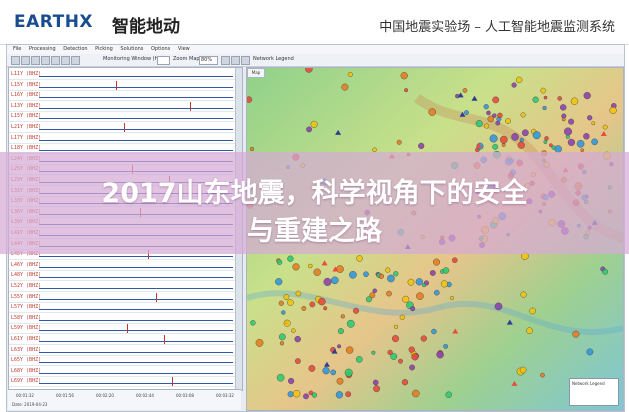 The height and width of the screenshot is (412, 629). Describe the element at coordinates (122, 75) in the screenshot. I see `waveform-channel: L11Y (BHZ)` at that location.